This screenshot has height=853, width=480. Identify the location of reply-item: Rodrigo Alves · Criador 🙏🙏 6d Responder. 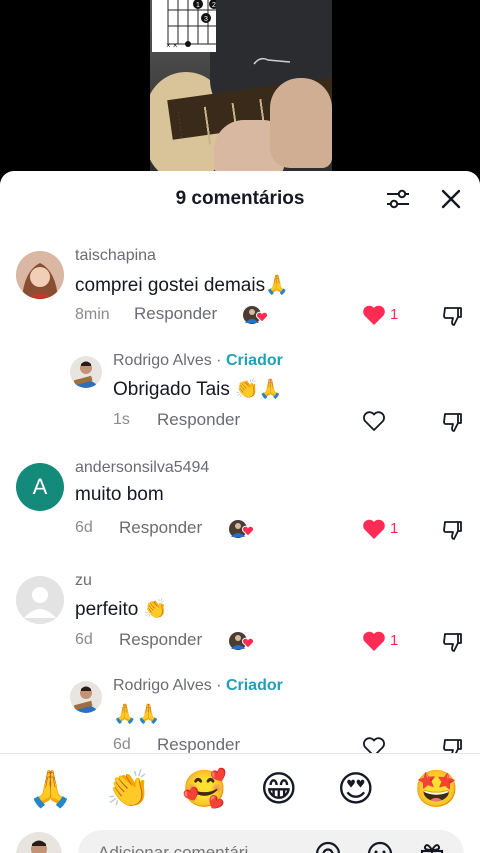
(240, 704).